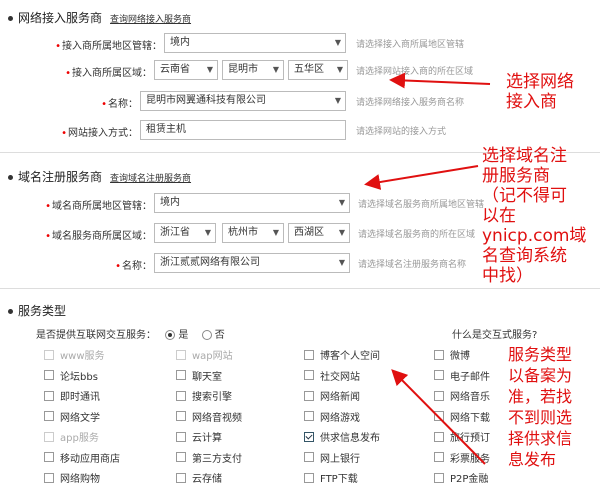  I want to click on arrow-domain-provider, so click(421, 177).